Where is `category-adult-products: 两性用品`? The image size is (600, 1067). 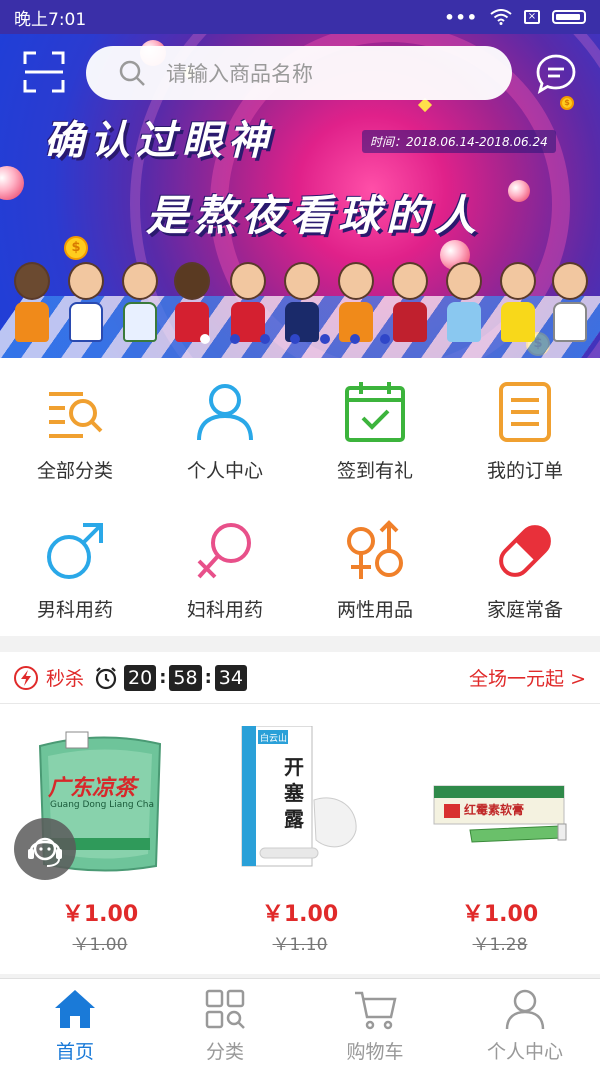
category-adult-products: 两性用品 is located at coordinates (375, 566).